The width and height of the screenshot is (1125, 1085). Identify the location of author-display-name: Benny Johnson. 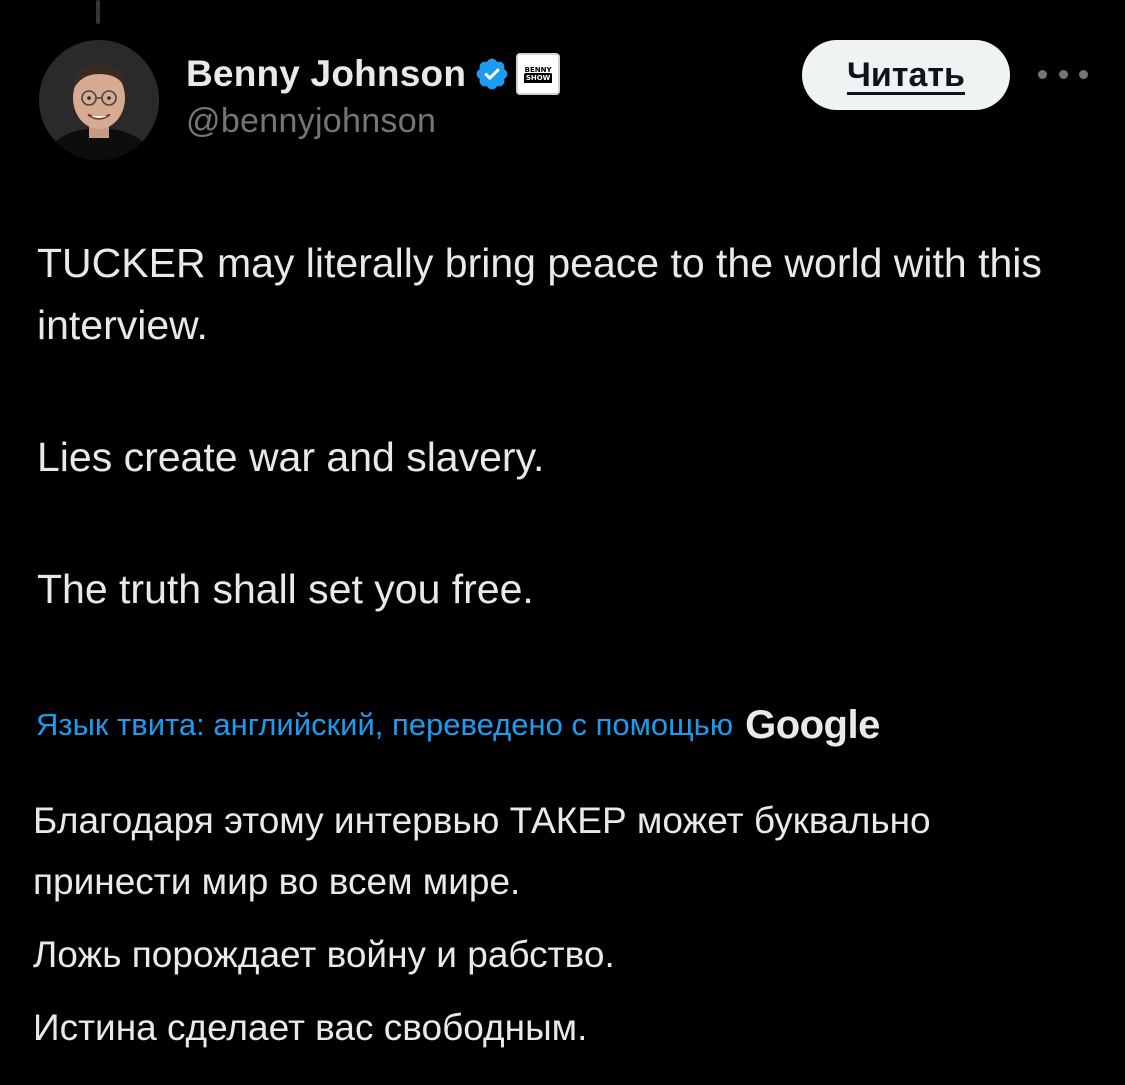
(326, 74).